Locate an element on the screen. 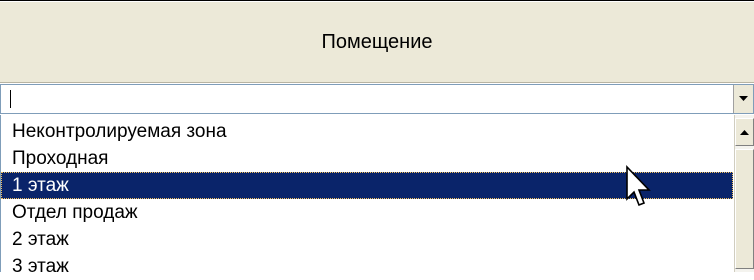 This screenshot has width=754, height=280. list-item: 3 этаж is located at coordinates (367, 266).